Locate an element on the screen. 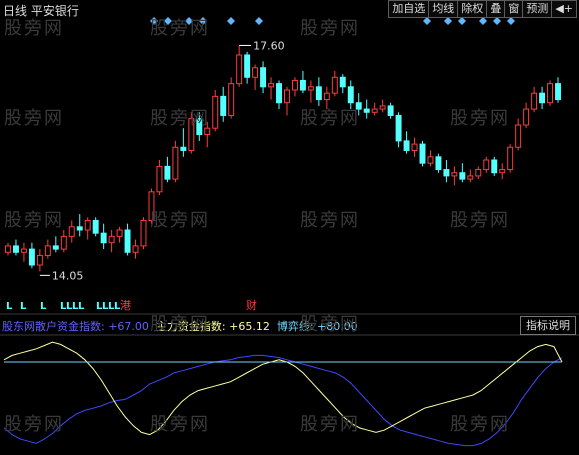 This screenshot has width=579, height=455. game-label: 博弈线: is located at coordinates (295, 326).